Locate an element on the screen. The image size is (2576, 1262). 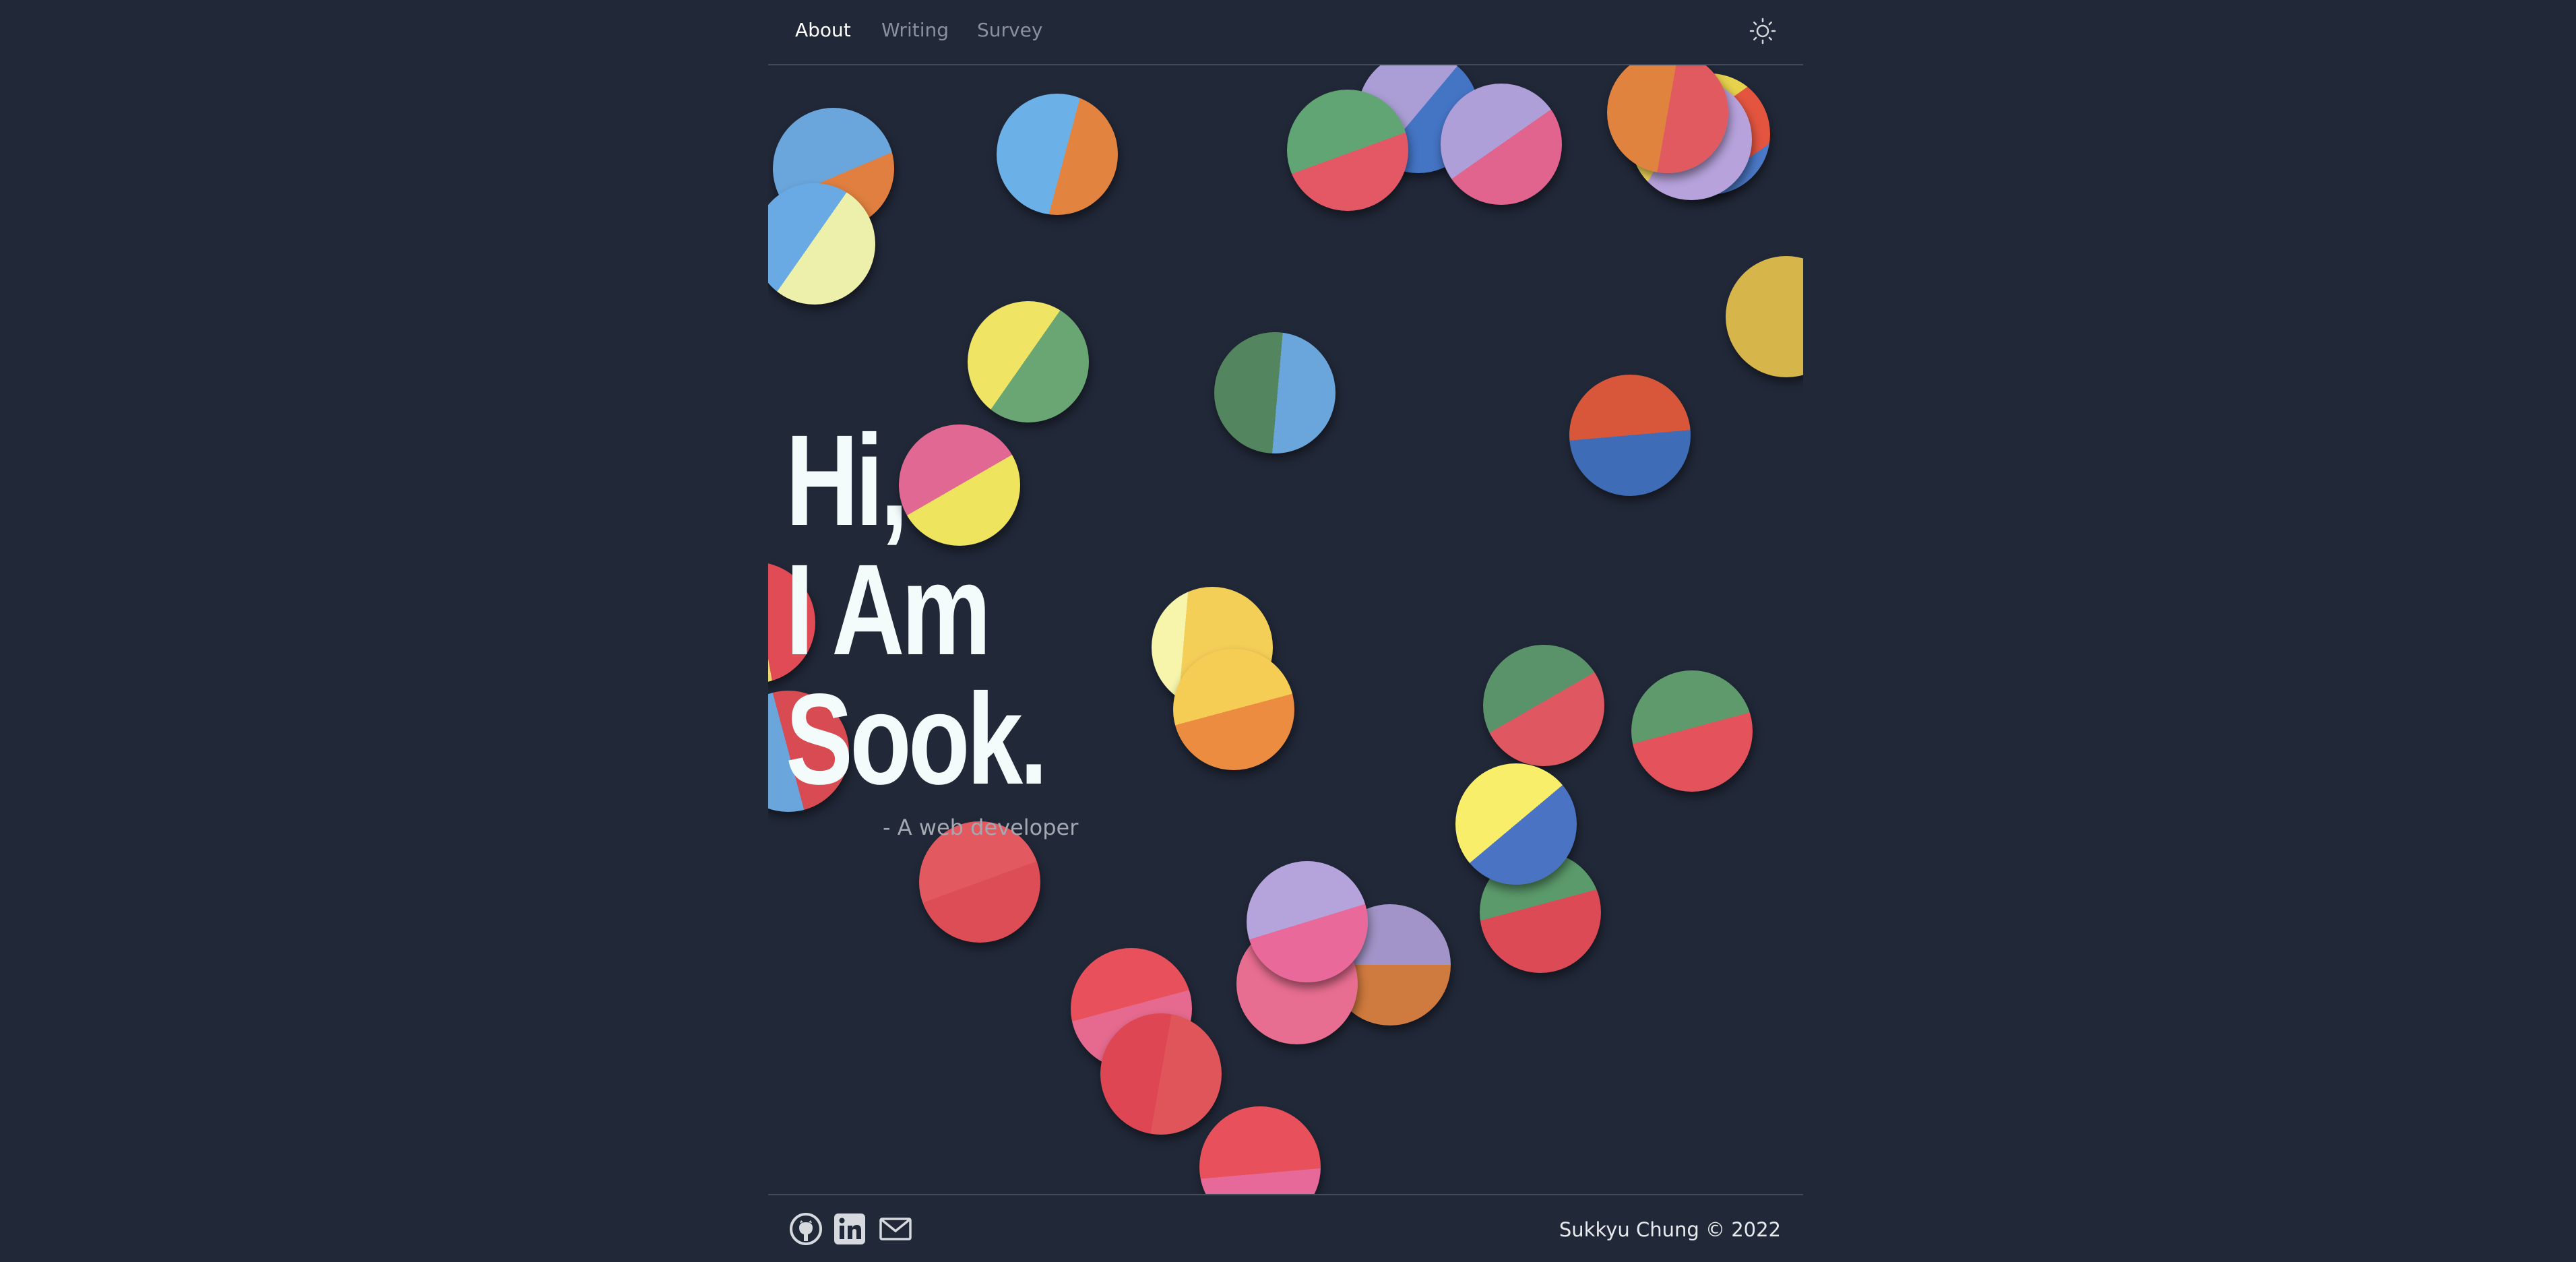
nav-link-writing: Writing is located at coordinates (915, 30).